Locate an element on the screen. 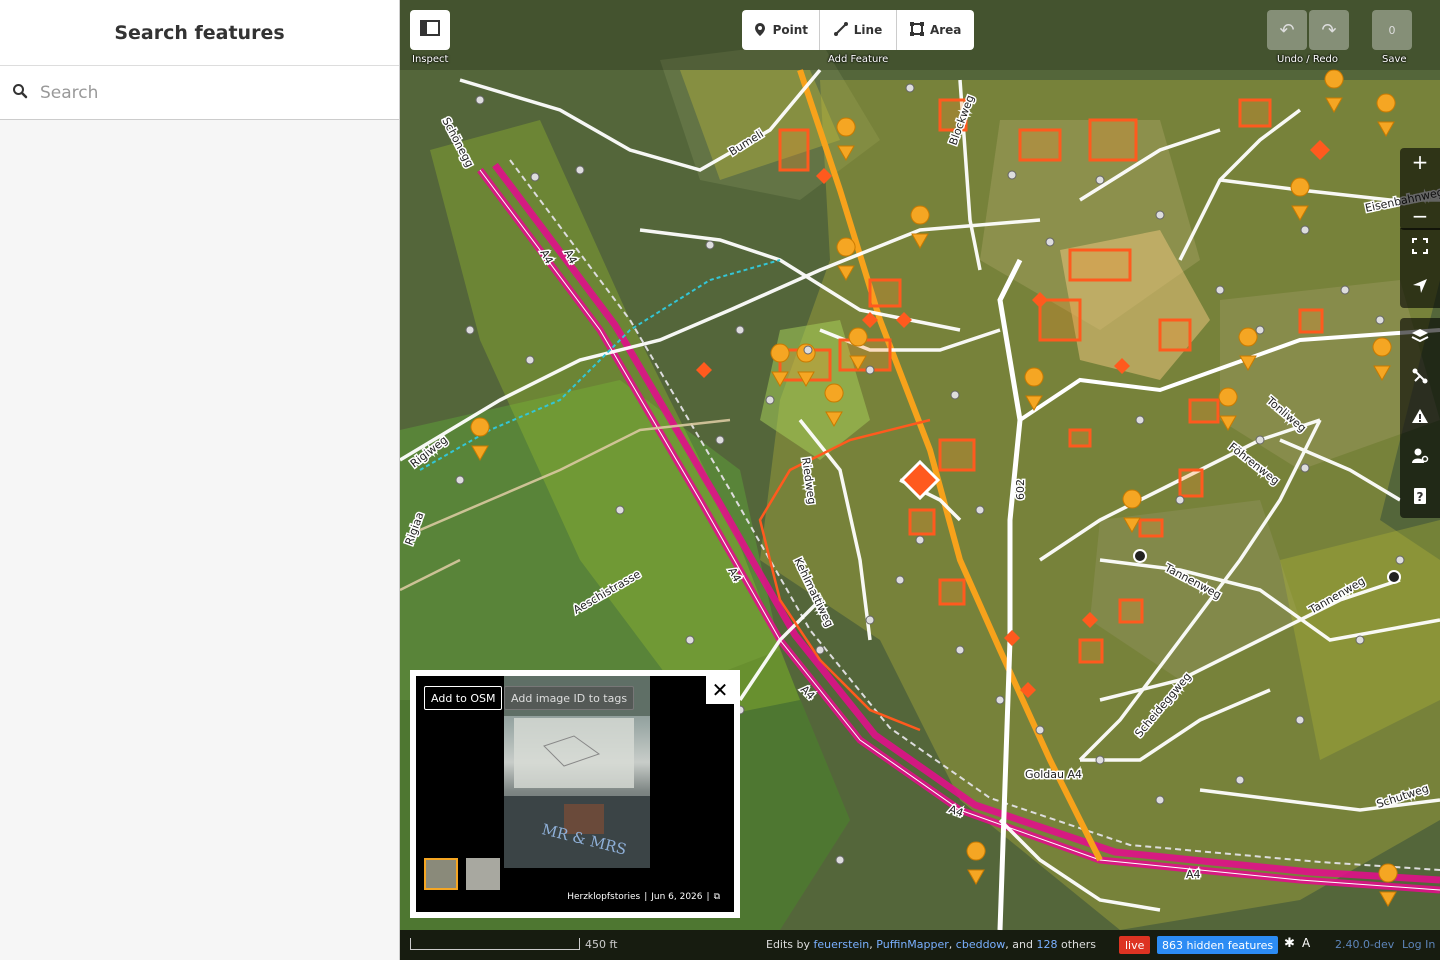 Image resolution: width=1440 pixels, height=960 pixels. inspect-button is located at coordinates (430, 30).